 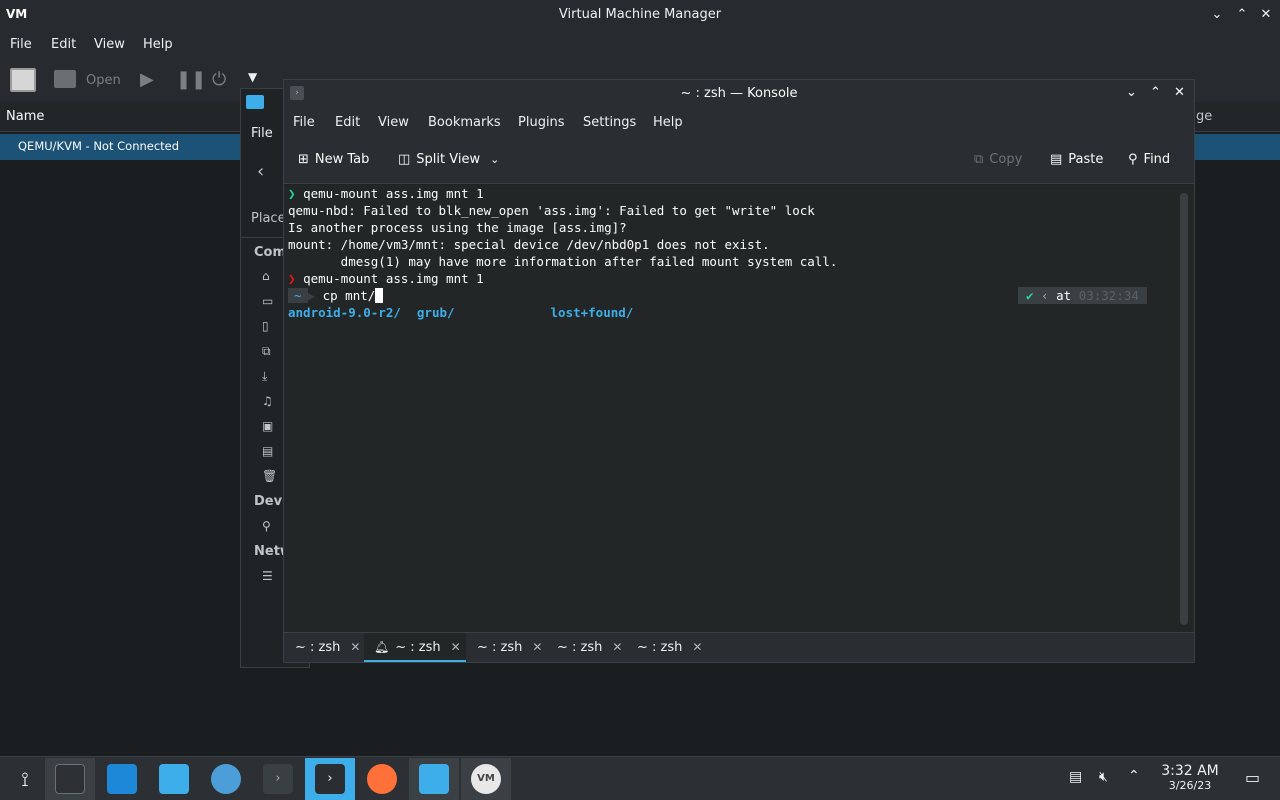 What do you see at coordinates (191, 79) in the screenshot?
I see `pause-icon: ❚❚` at bounding box center [191, 79].